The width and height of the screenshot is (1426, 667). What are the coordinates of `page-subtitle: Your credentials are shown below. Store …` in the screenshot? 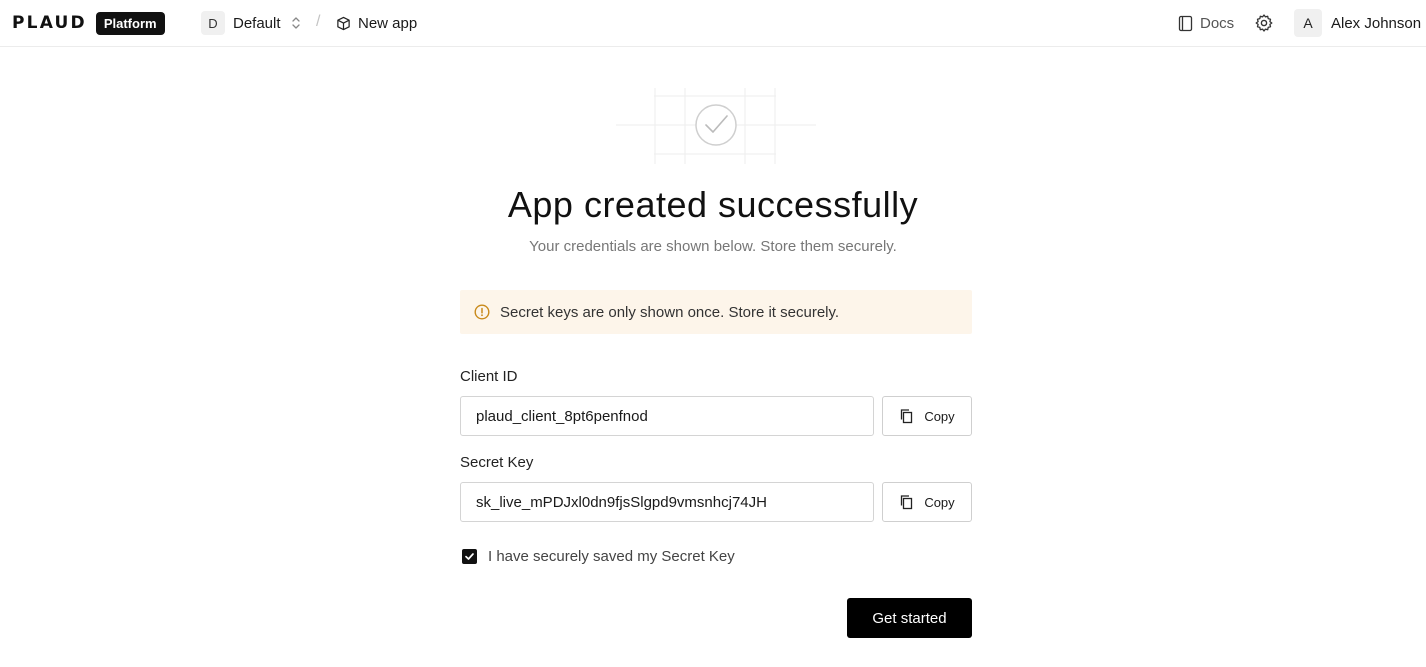 It's located at (713, 246).